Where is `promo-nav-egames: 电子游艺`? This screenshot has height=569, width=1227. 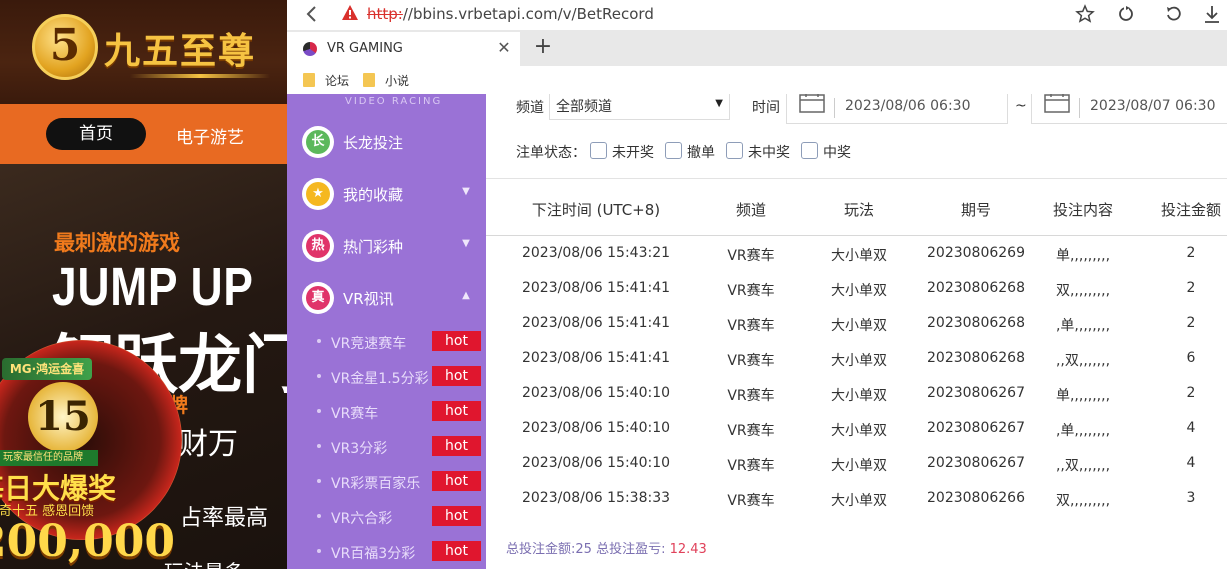 promo-nav-egames: 电子游艺 is located at coordinates (210, 135).